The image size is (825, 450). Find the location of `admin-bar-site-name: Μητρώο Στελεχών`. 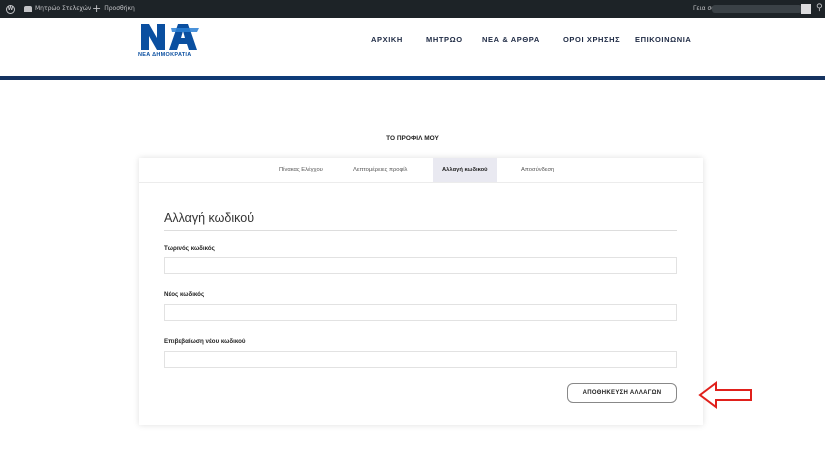

admin-bar-site-name: Μητρώο Στελεχών is located at coordinates (63, 8).